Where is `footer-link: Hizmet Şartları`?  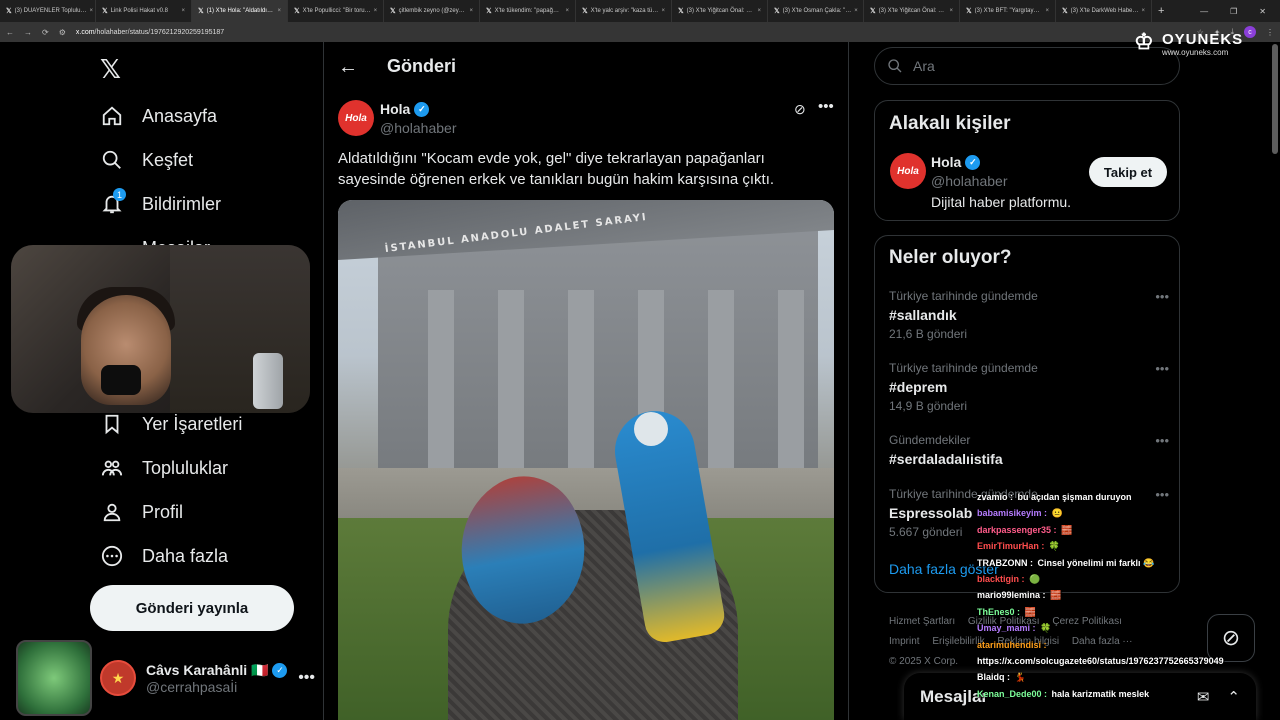 footer-link: Hizmet Şartları is located at coordinates (922, 621).